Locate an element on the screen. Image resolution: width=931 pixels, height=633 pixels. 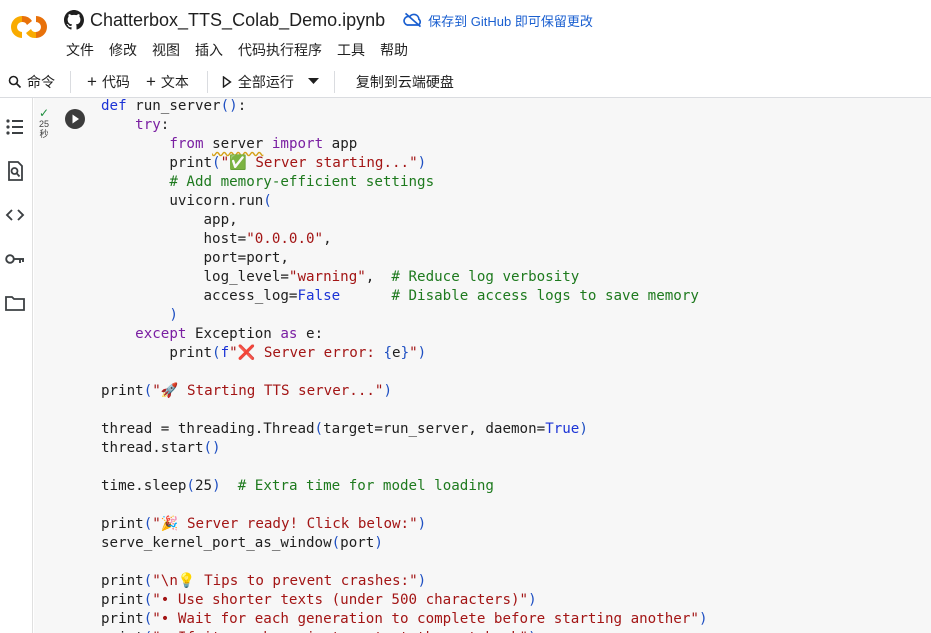
code-snippets-icon is located at coordinates (15, 215).